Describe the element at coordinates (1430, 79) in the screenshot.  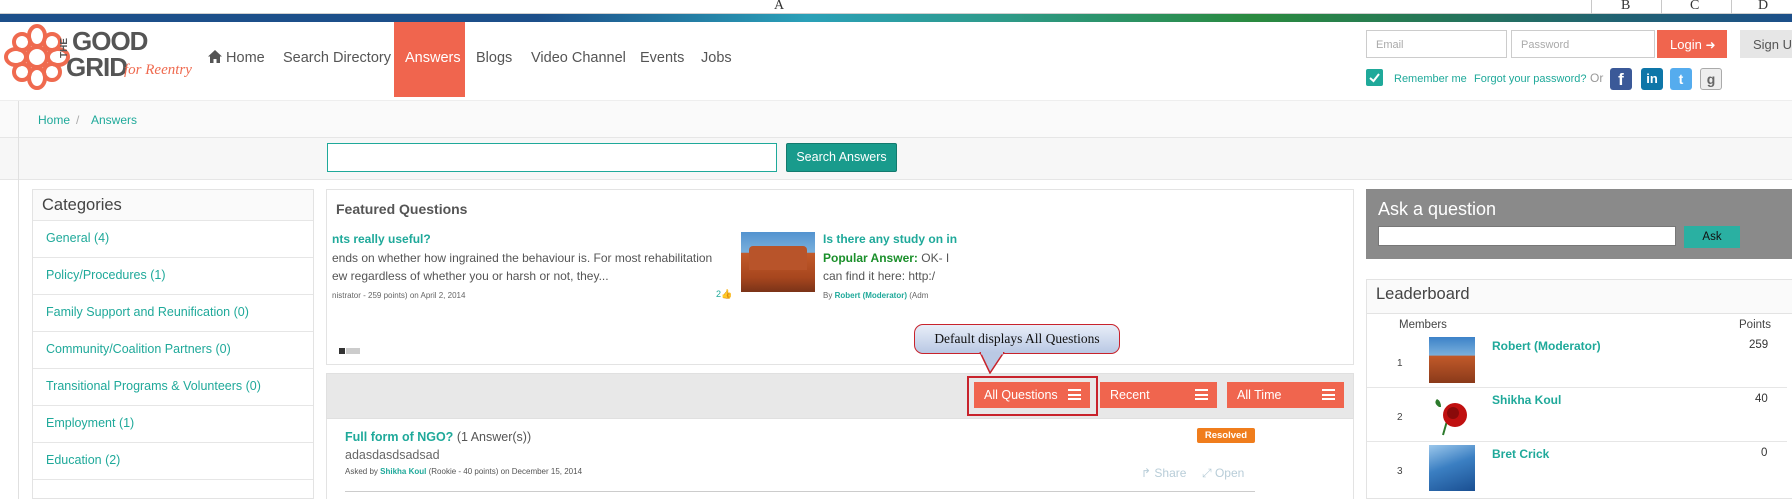
I see `remember-me-label: Remember me` at that location.